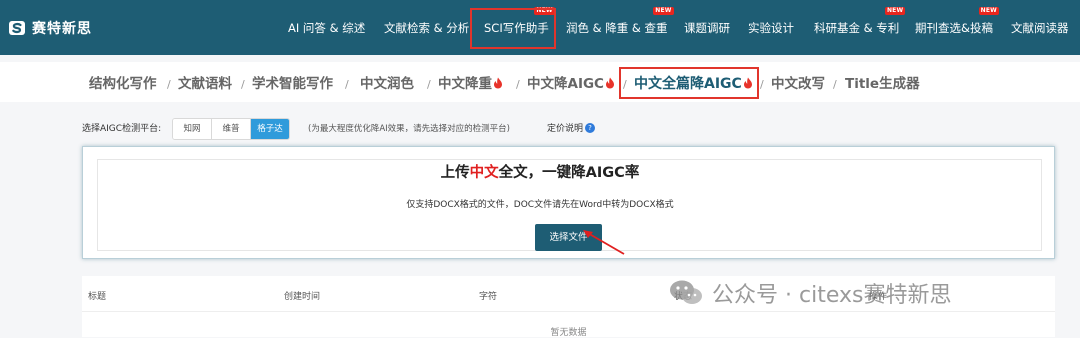 The height and width of the screenshot is (338, 1080). I want to click on platform-label: 选择AIGC检测平台:, so click(122, 129).